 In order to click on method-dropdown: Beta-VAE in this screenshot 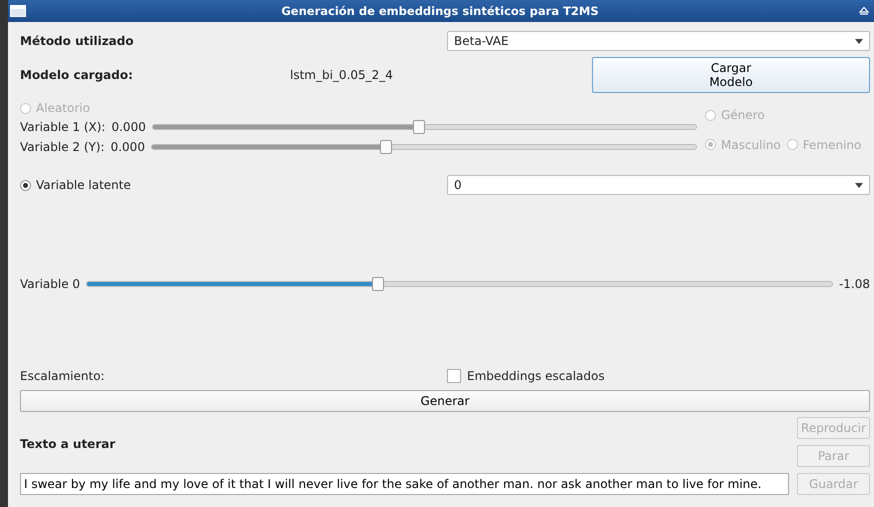, I will do `click(658, 41)`.